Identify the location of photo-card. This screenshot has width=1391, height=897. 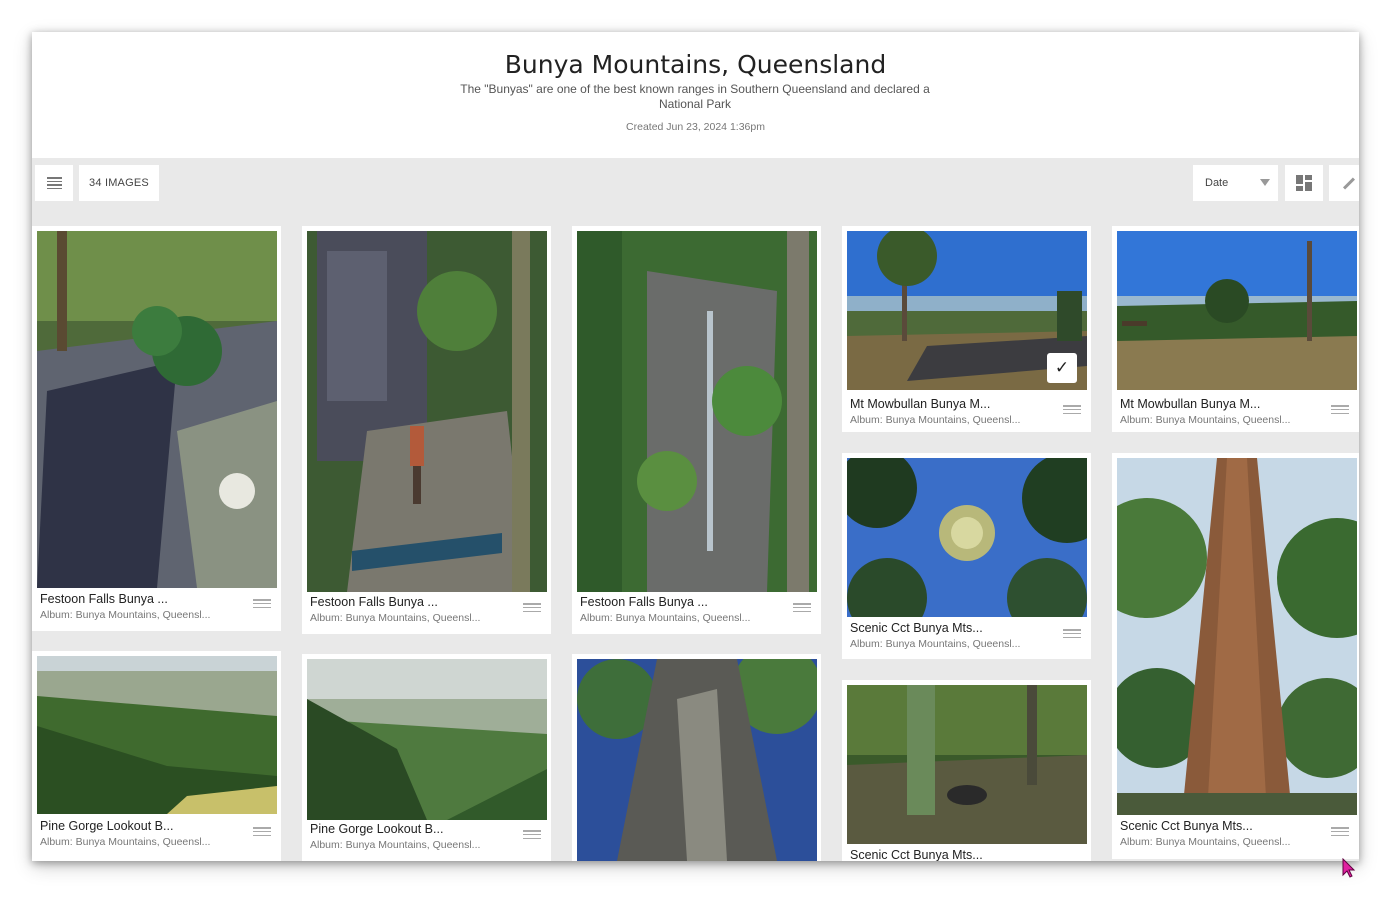
(696, 757).